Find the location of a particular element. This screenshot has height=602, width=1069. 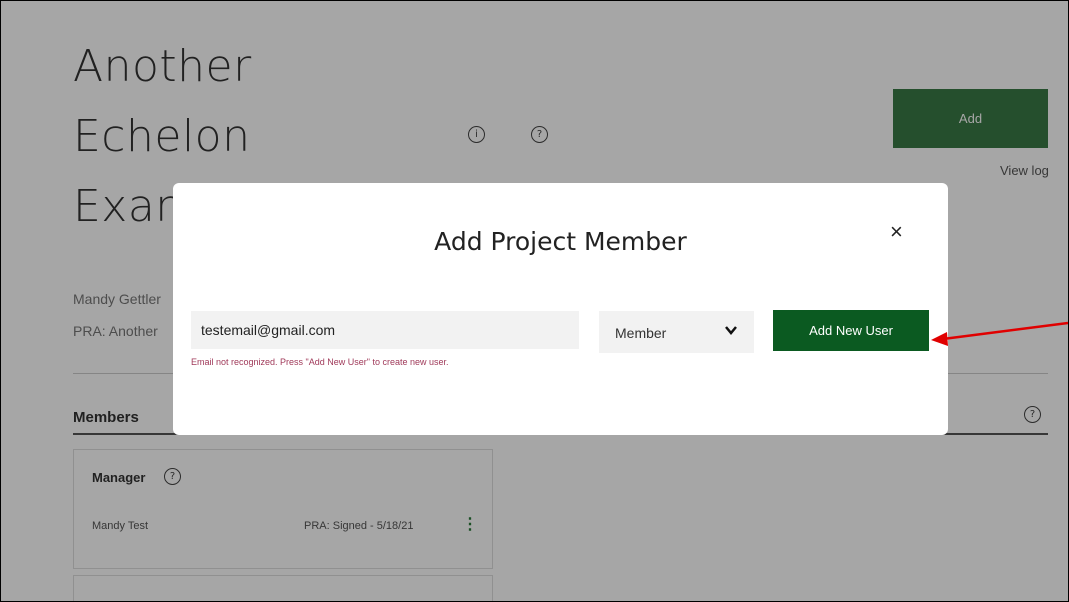

annotation-arrow-line is located at coordinates (1005, 331).